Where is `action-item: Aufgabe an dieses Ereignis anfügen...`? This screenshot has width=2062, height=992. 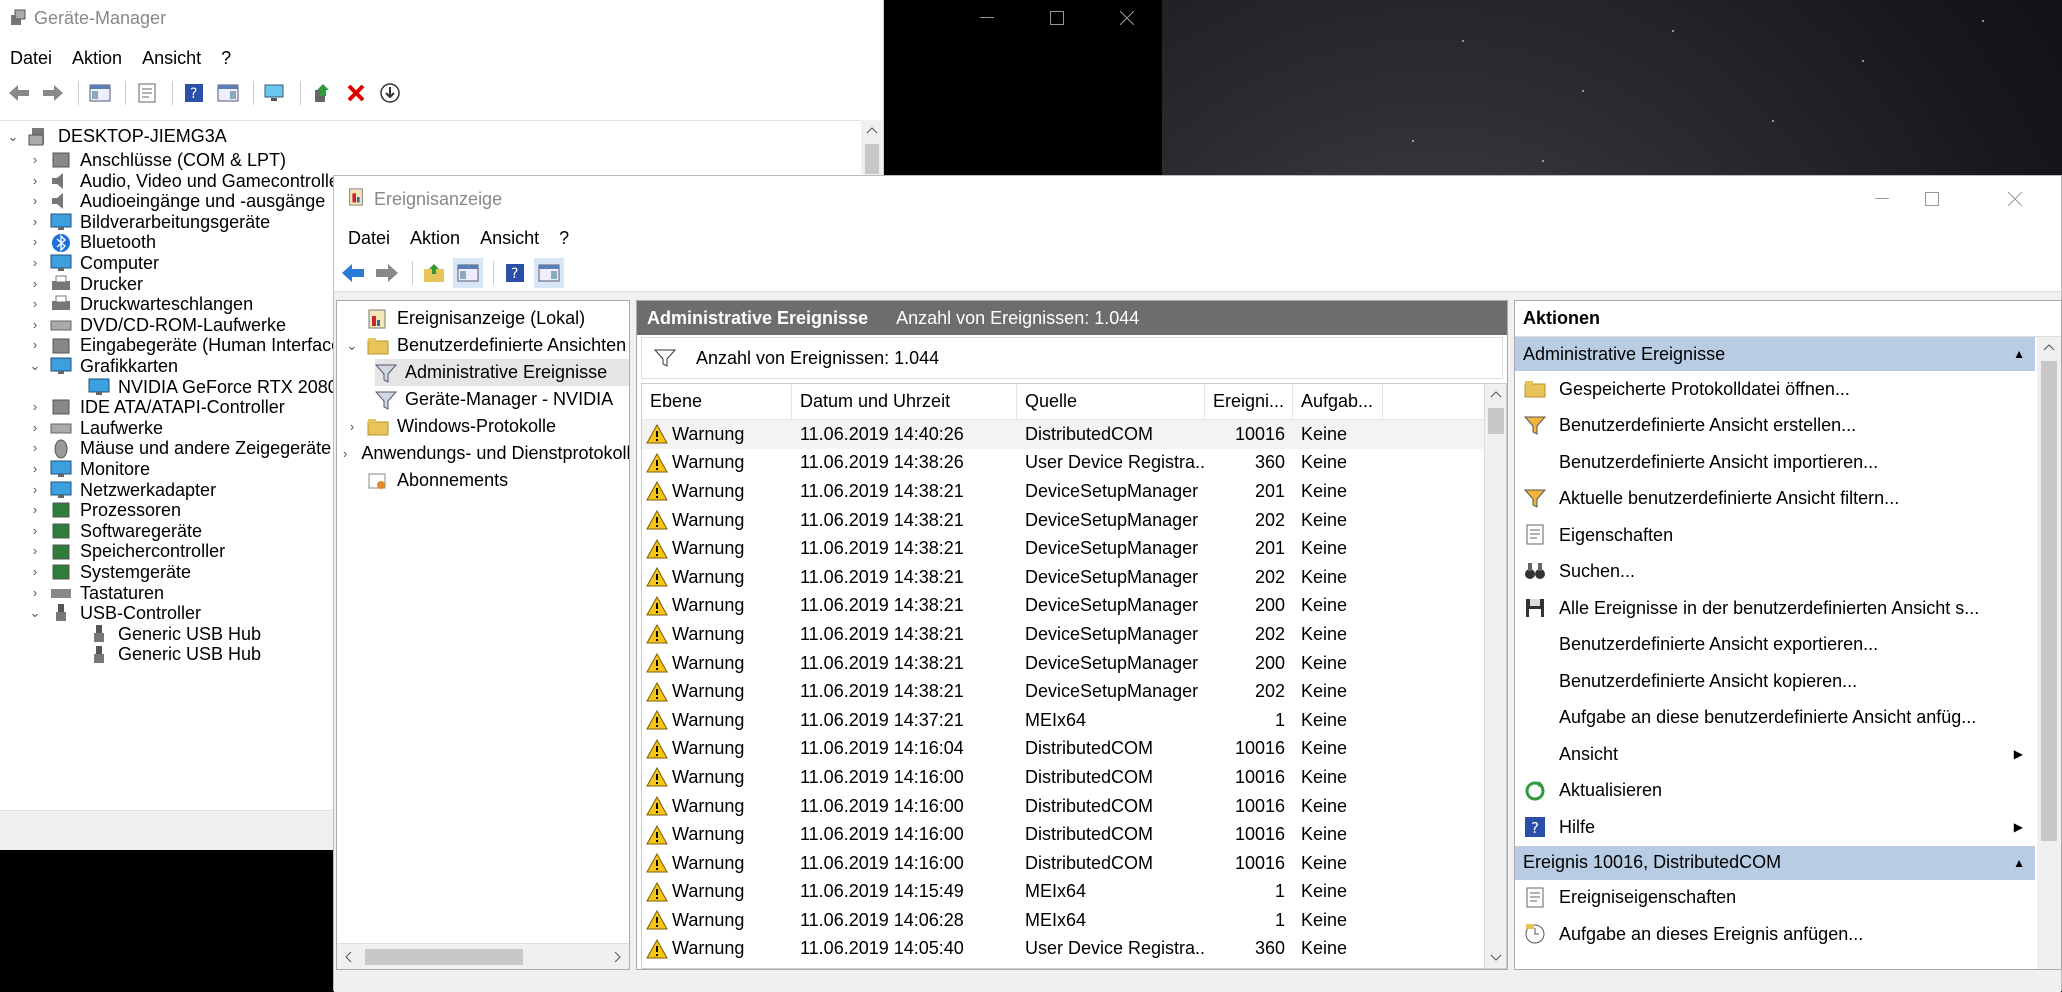
action-item: Aufgabe an dieses Ereignis anfügen... is located at coordinates (1775, 934).